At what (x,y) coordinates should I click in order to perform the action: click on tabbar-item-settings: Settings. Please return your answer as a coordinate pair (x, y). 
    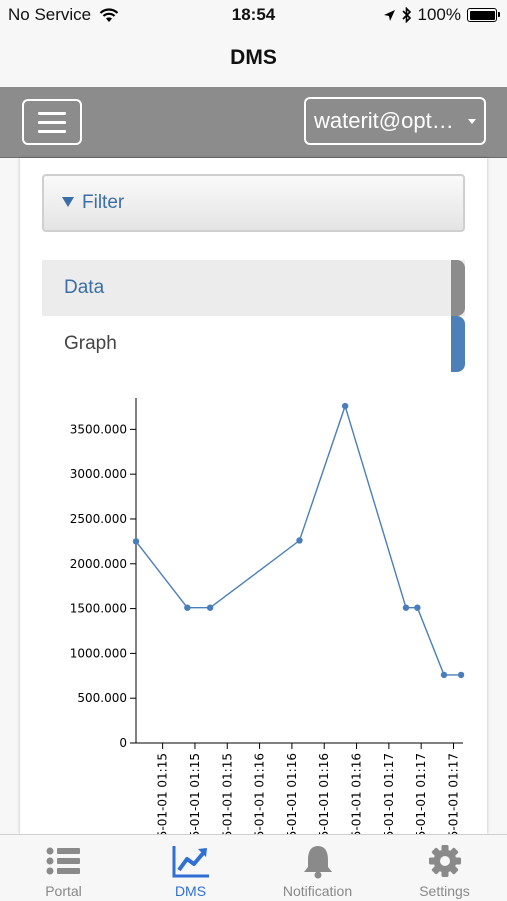
    Looking at the image, I should click on (444, 868).